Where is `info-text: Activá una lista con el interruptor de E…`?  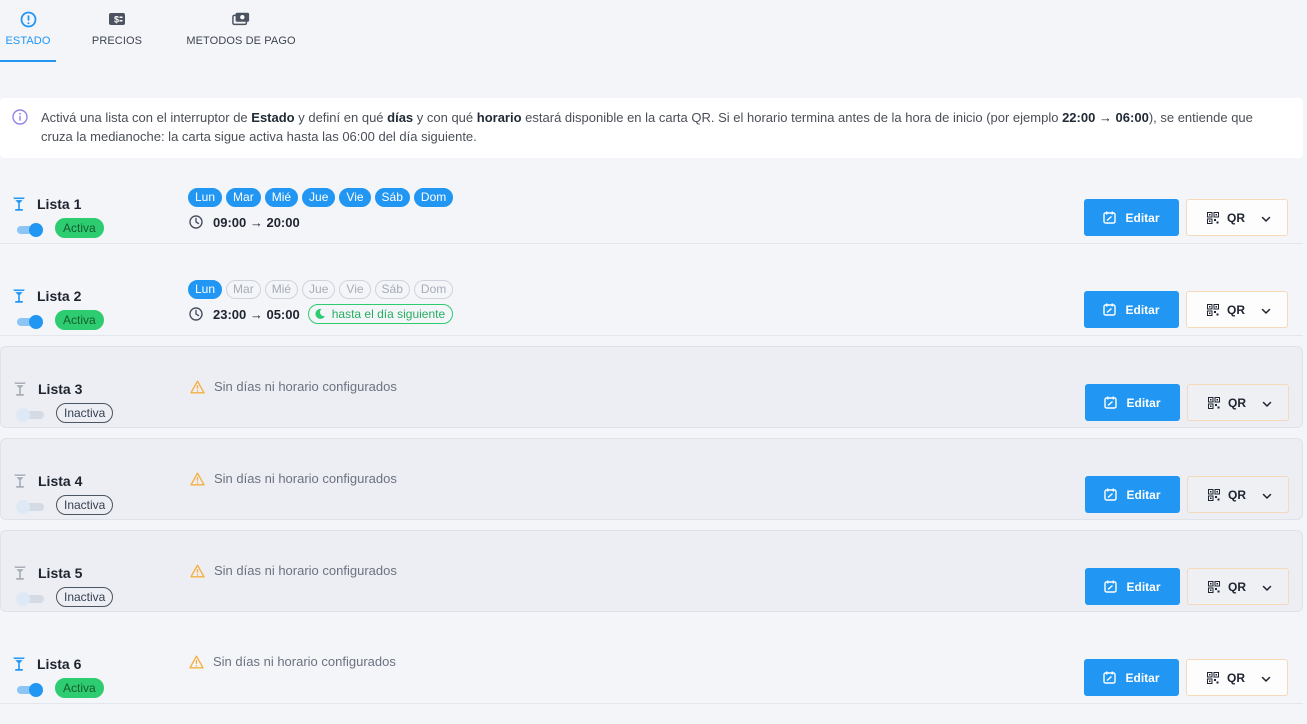
info-text: Activá una lista con el interruptor de E… is located at coordinates (647, 127).